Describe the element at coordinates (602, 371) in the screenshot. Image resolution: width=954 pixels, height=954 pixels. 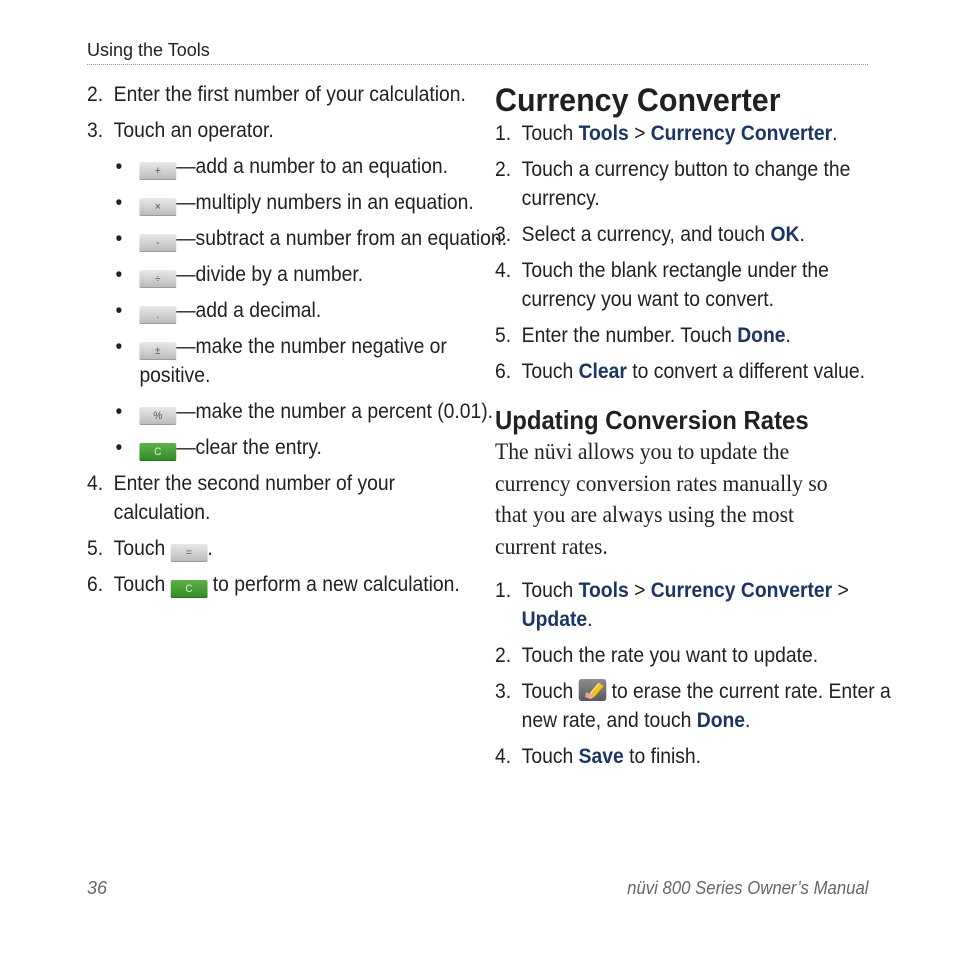
I see `clear-button-ref: Clear` at that location.